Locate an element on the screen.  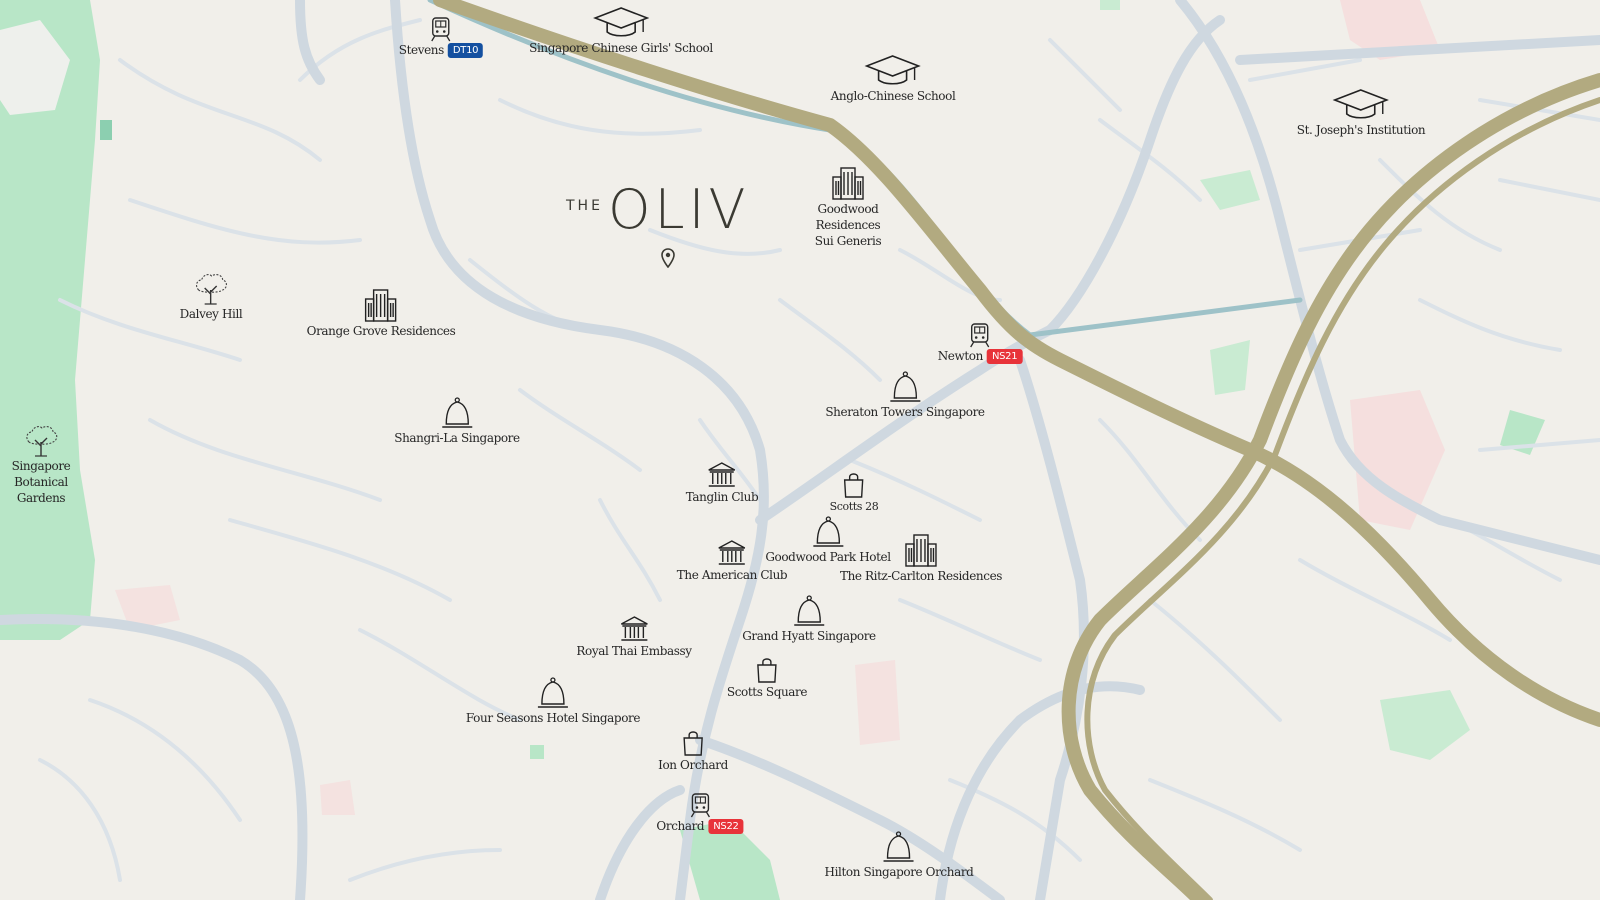
poi-label: Scotts Square is located at coordinates (767, 692).